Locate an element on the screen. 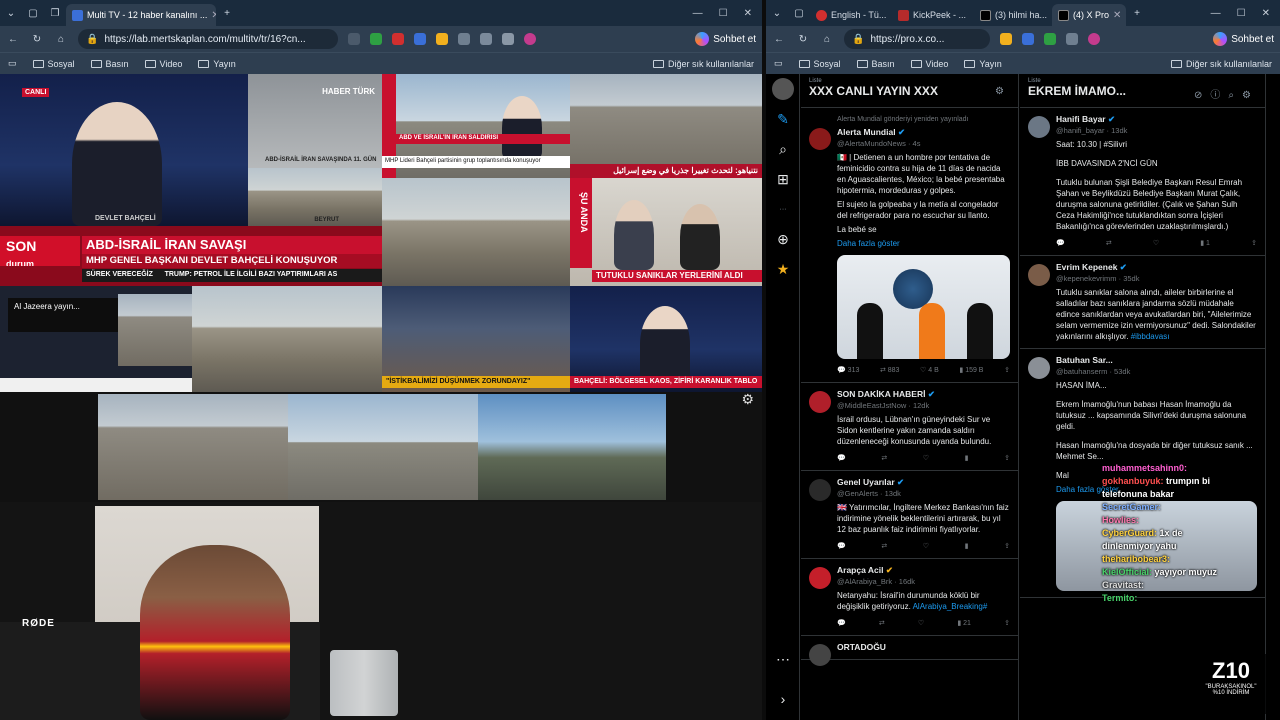  views-icon: ▮ is located at coordinates (967, 458).